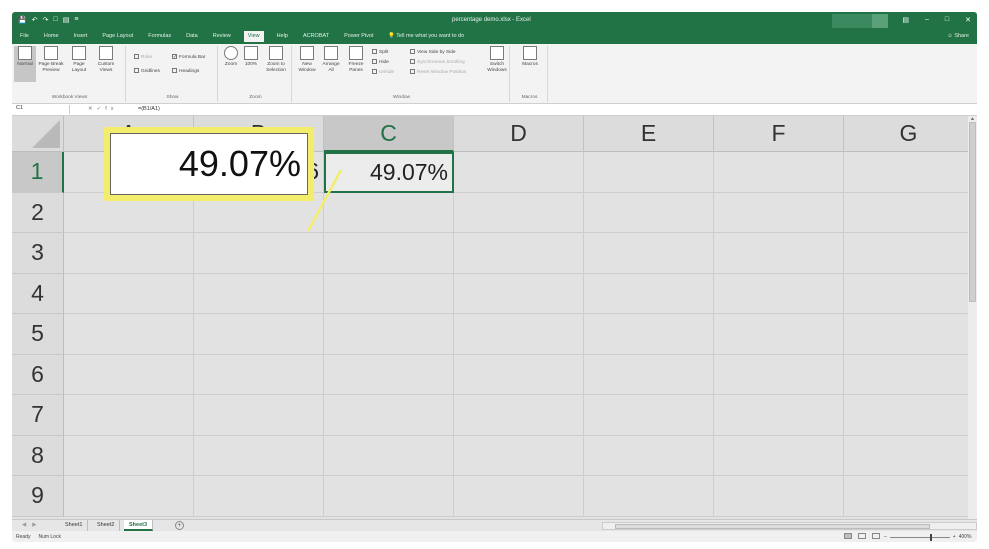 The width and height of the screenshot is (989, 549). Describe the element at coordinates (649, 415) in the screenshot. I see `cell-e7` at that location.